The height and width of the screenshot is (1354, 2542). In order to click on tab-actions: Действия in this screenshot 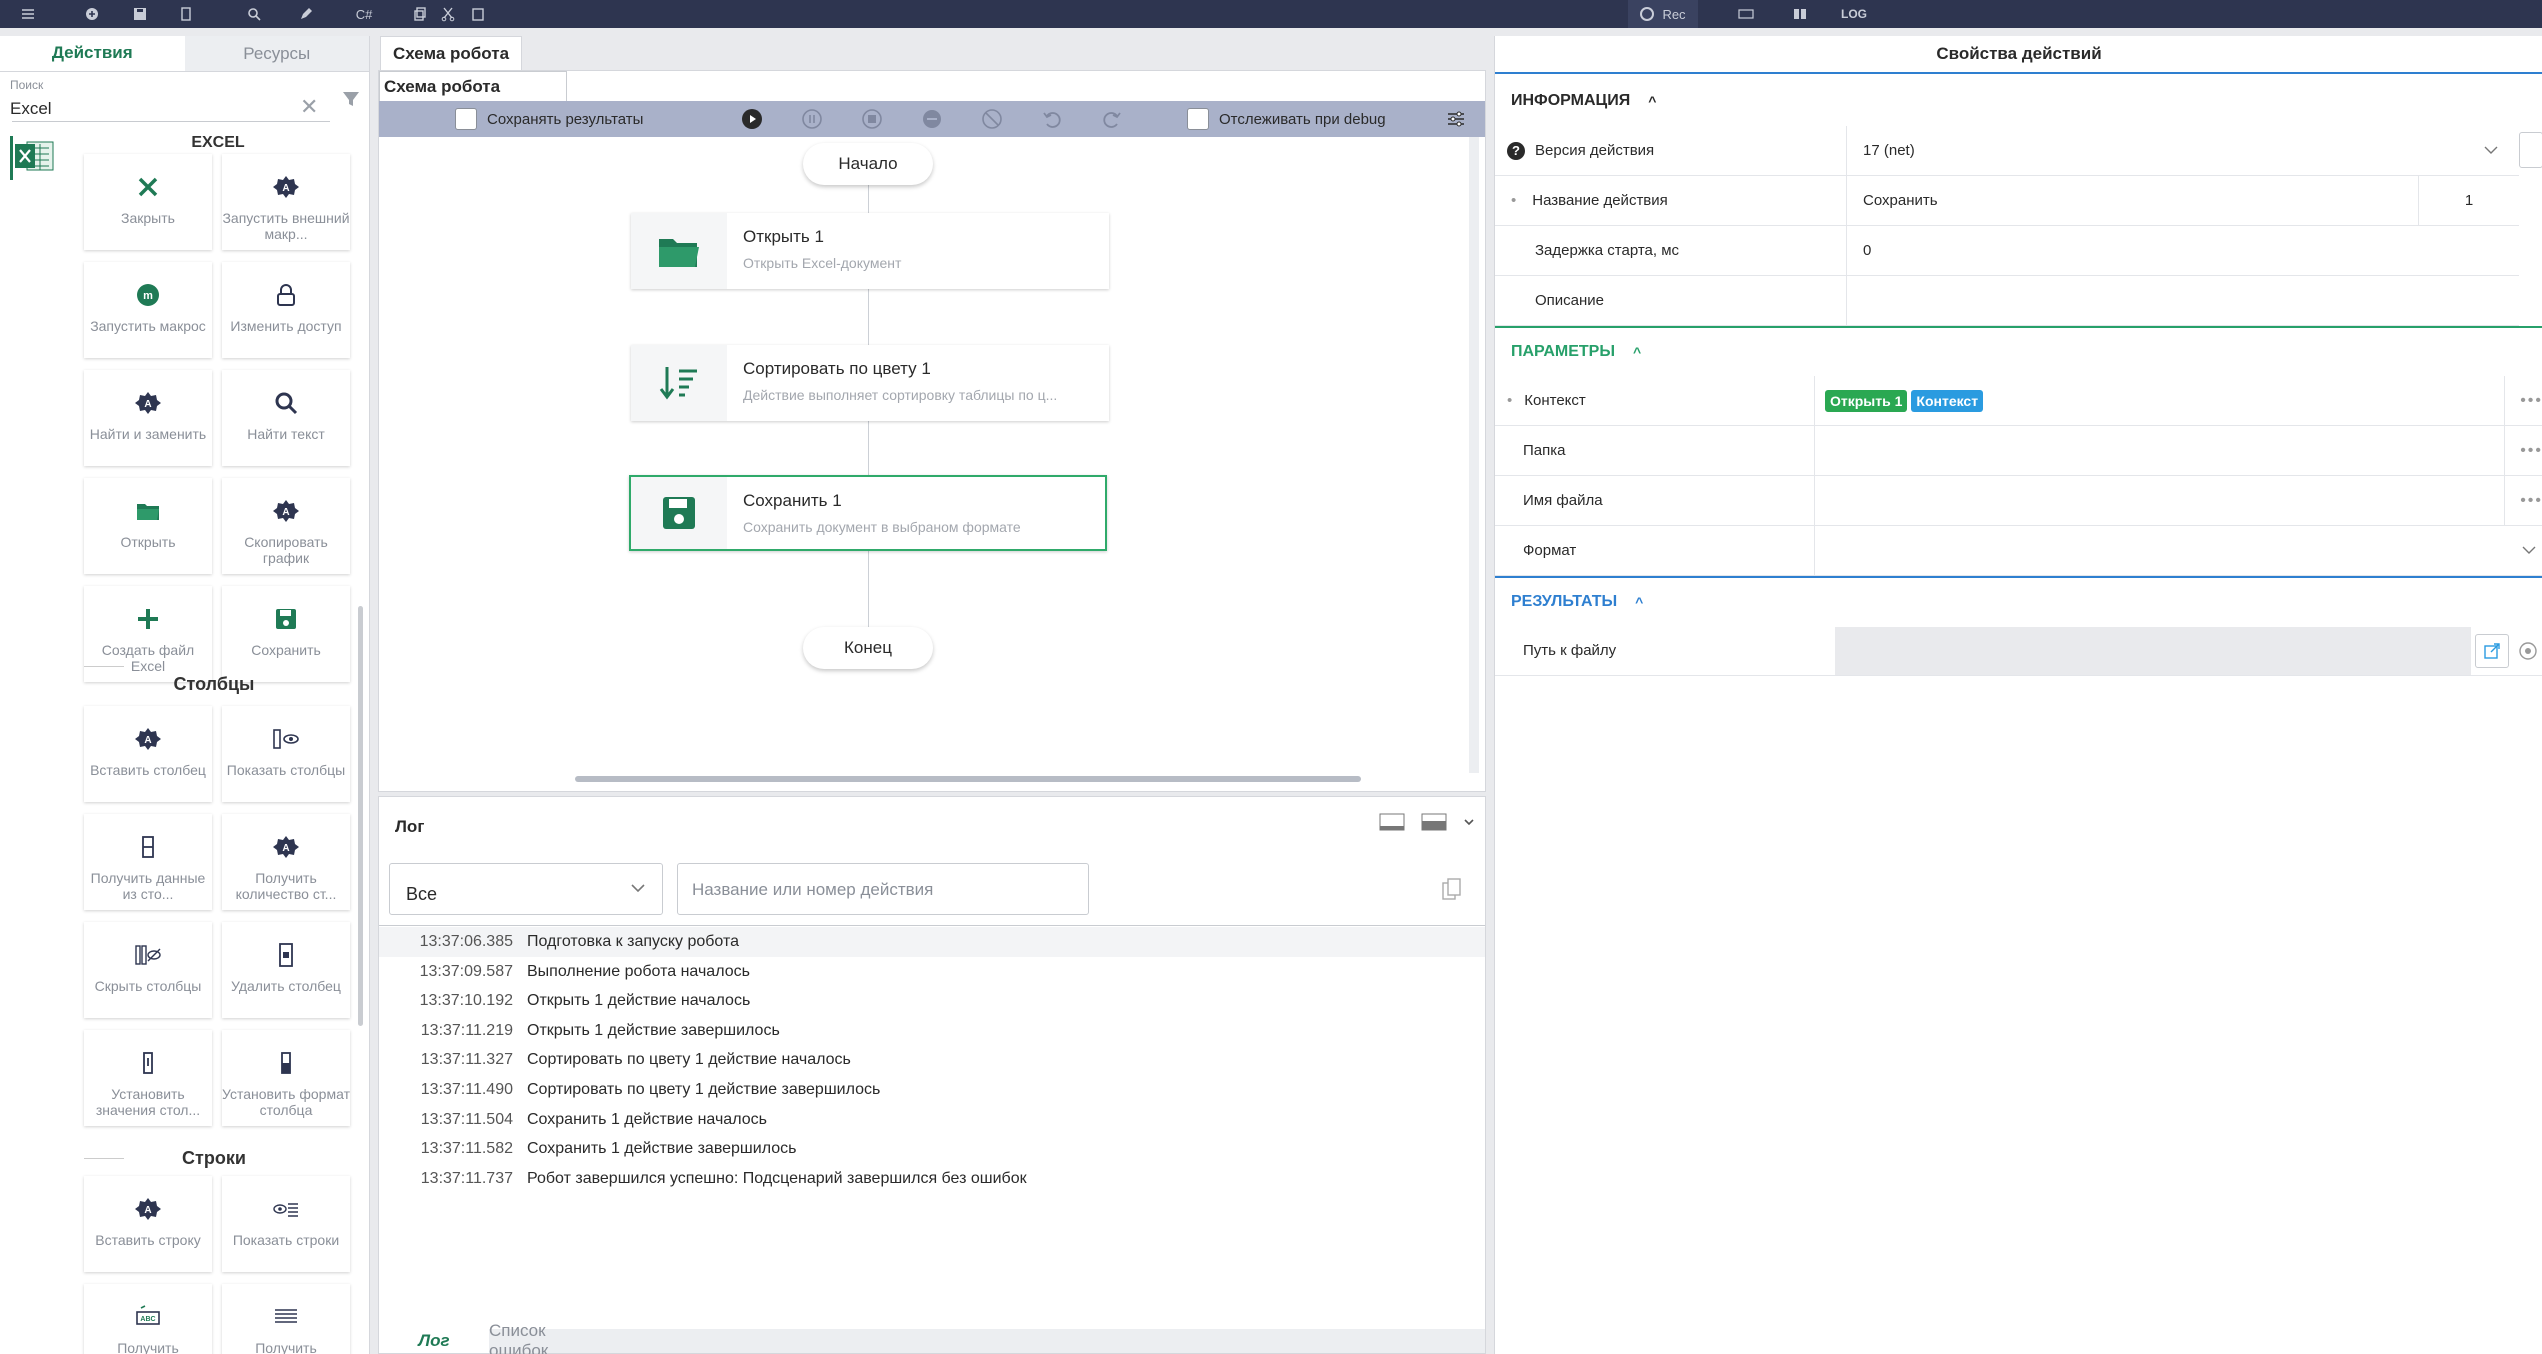, I will do `click(92, 53)`.